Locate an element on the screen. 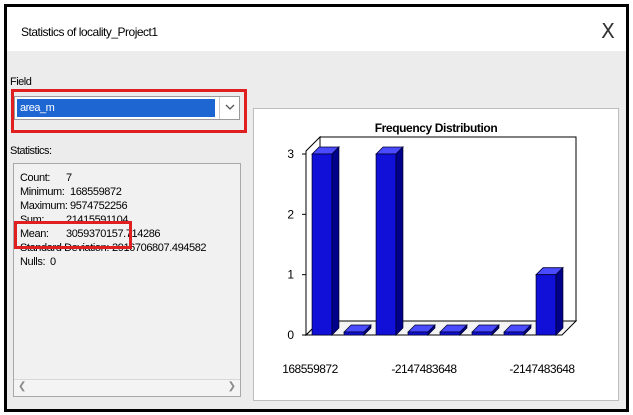 The width and height of the screenshot is (633, 415). stat-value: 0 is located at coordinates (53, 262).